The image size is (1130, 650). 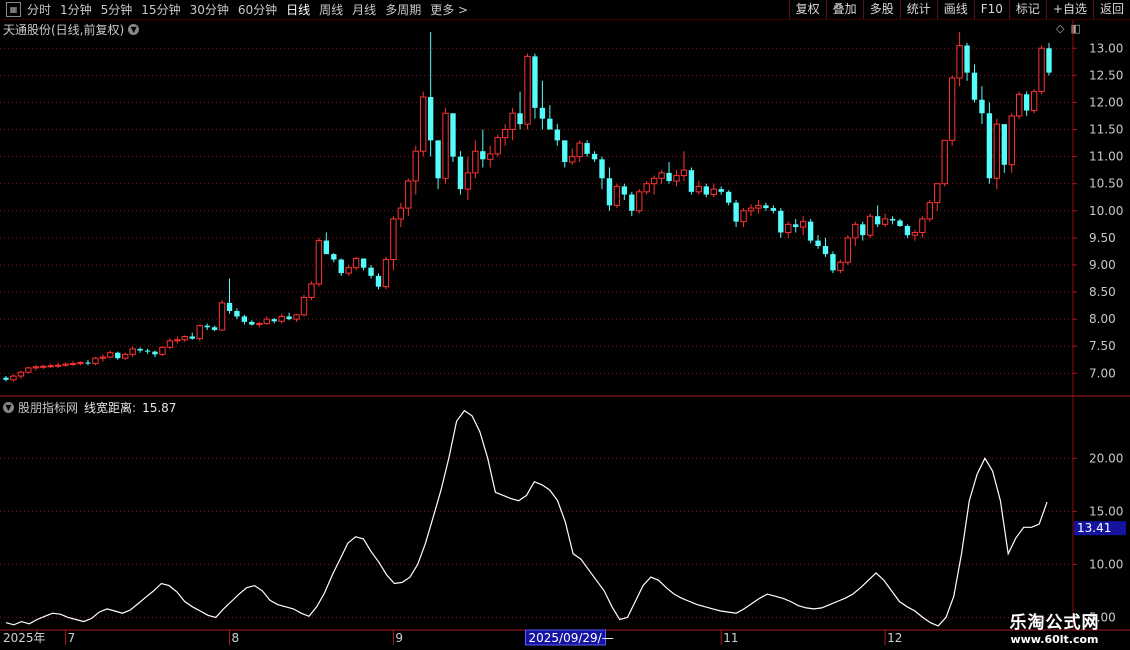 I want to click on tab-3: 15分钟, so click(x=160, y=9).